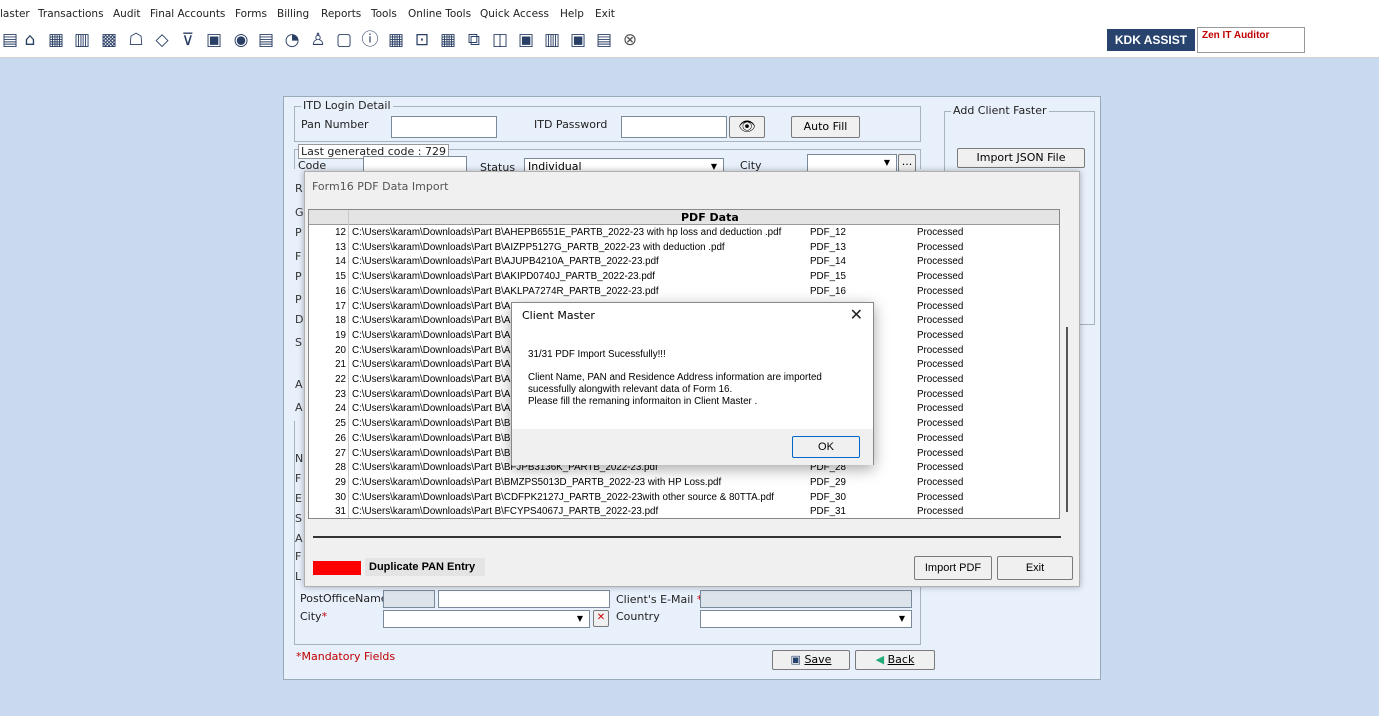  I want to click on row-number: 12, so click(340, 232).